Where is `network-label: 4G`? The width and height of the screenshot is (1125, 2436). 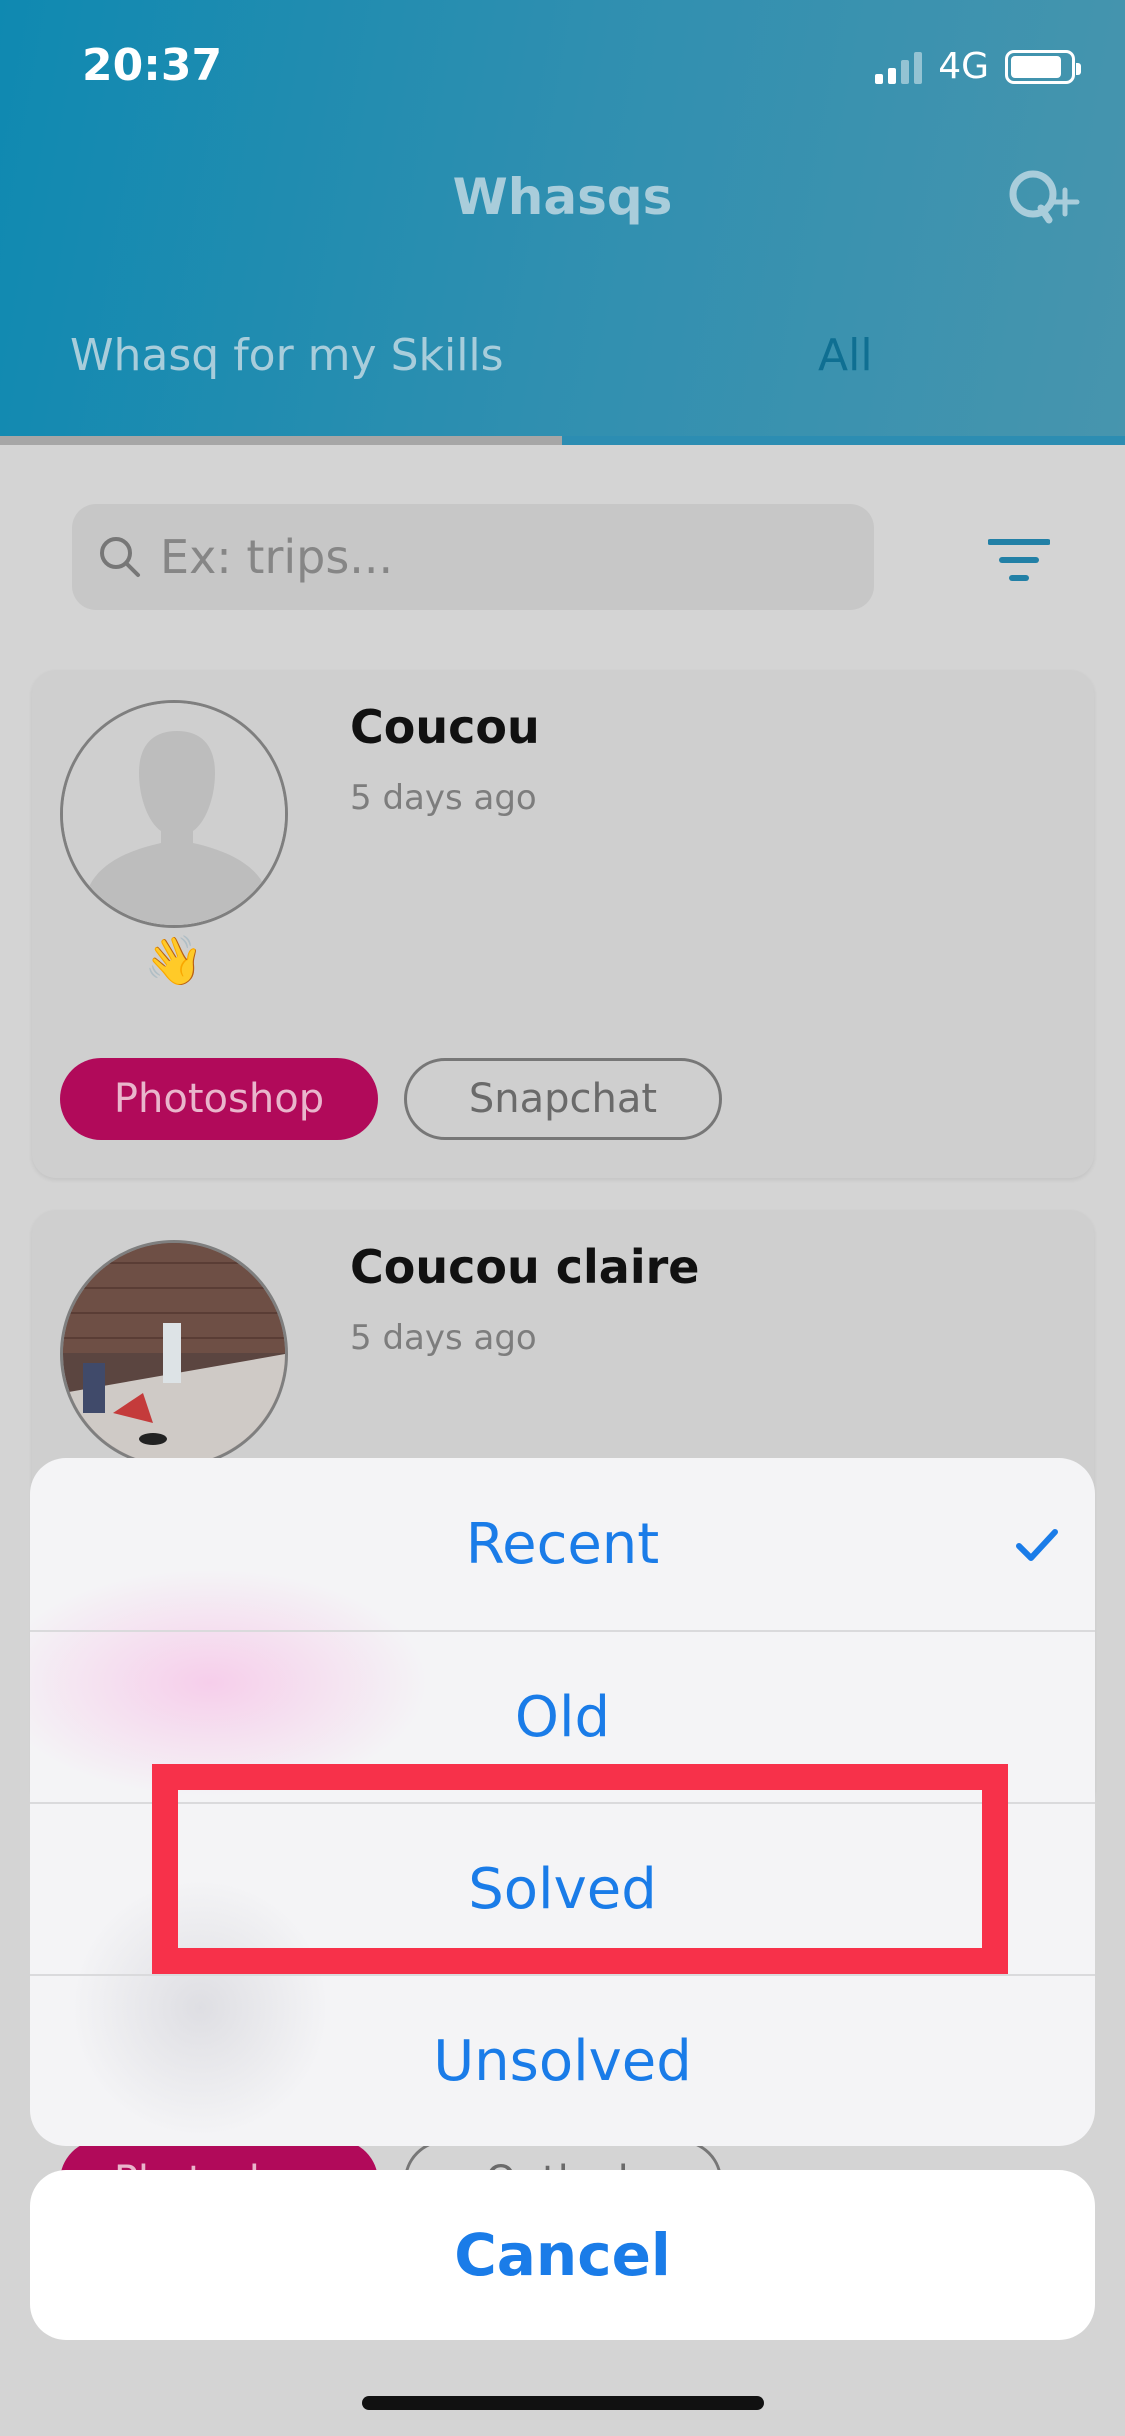
network-label: 4G is located at coordinates (963, 66).